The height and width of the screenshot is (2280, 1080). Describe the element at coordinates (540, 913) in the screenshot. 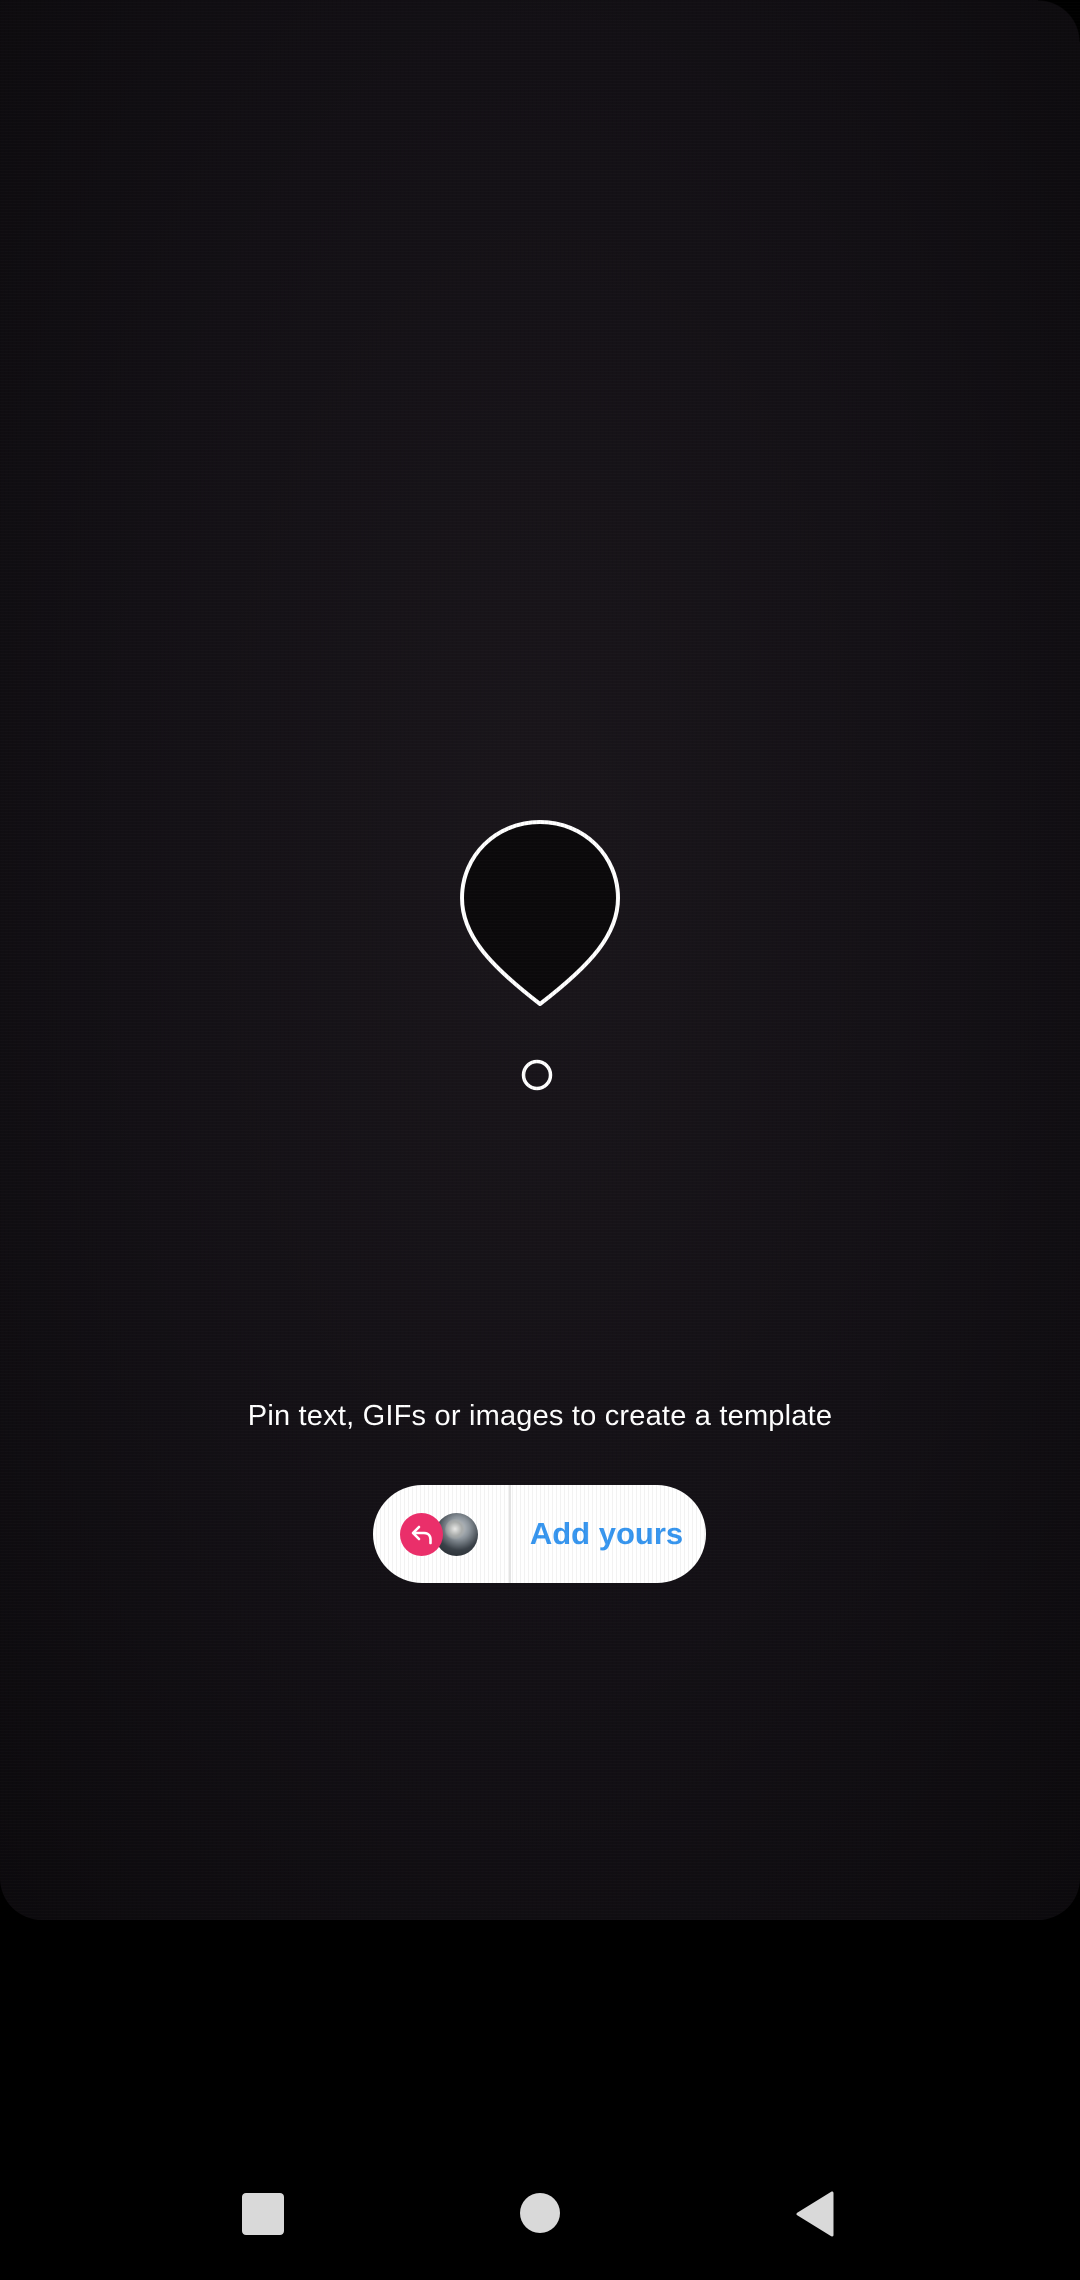

I see `map-pin-icon` at that location.